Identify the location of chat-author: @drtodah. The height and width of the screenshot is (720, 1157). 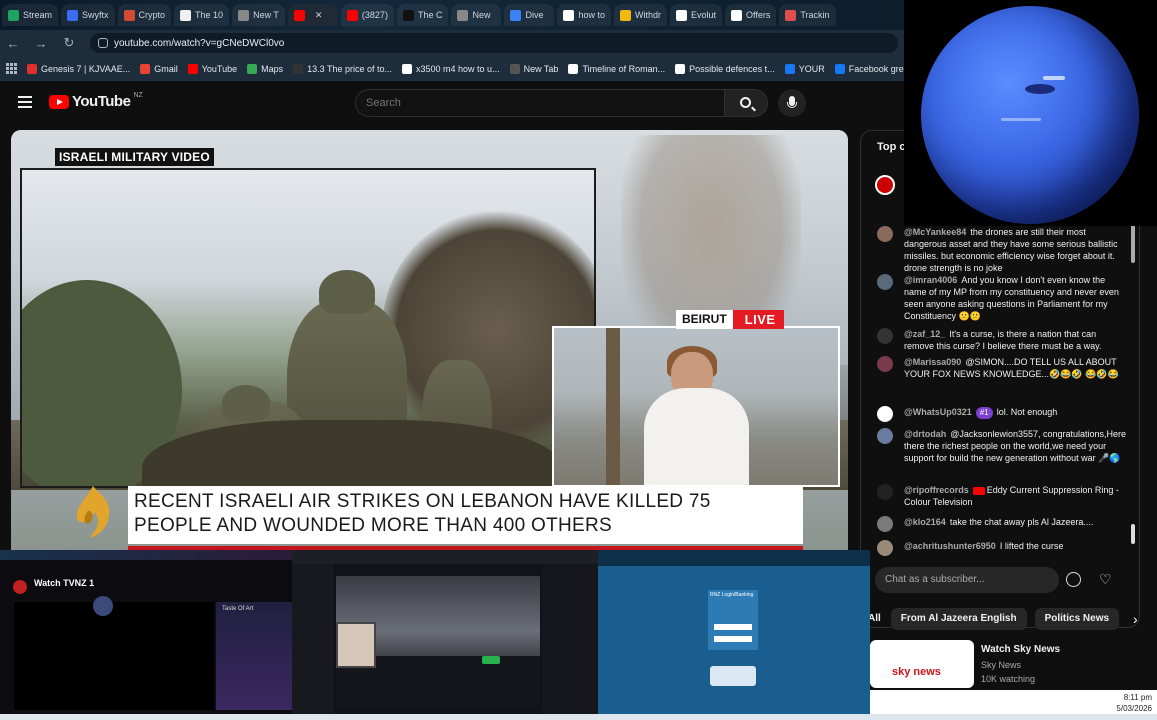
(925, 434).